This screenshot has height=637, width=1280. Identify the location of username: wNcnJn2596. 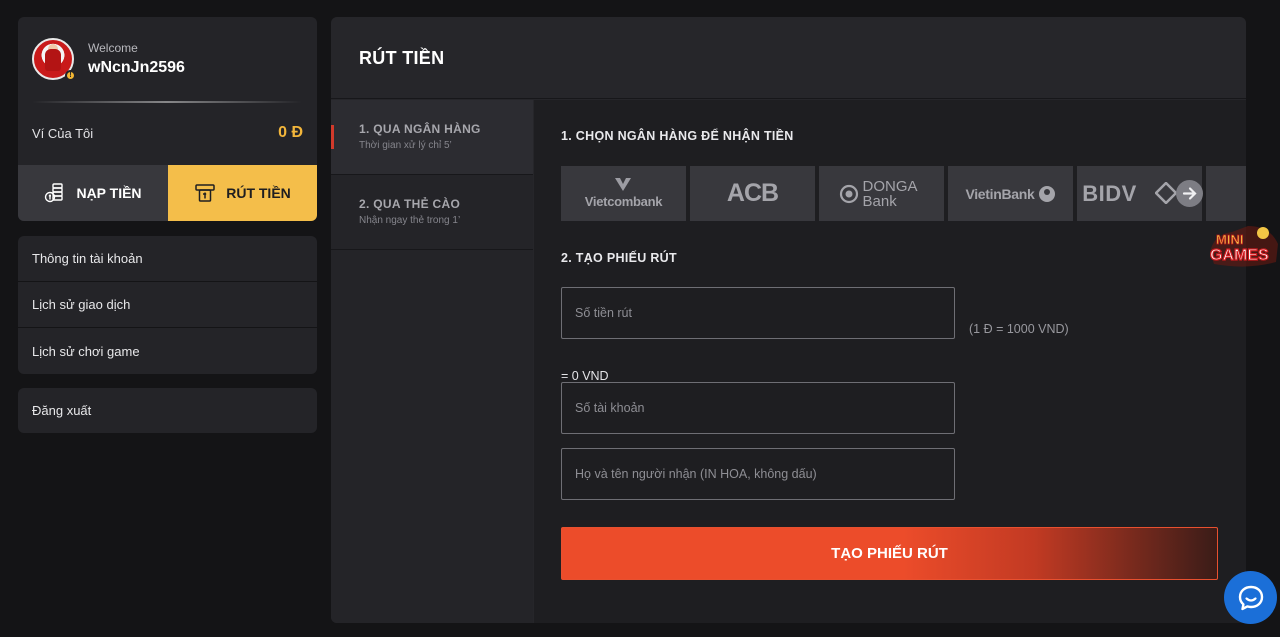
(136, 67).